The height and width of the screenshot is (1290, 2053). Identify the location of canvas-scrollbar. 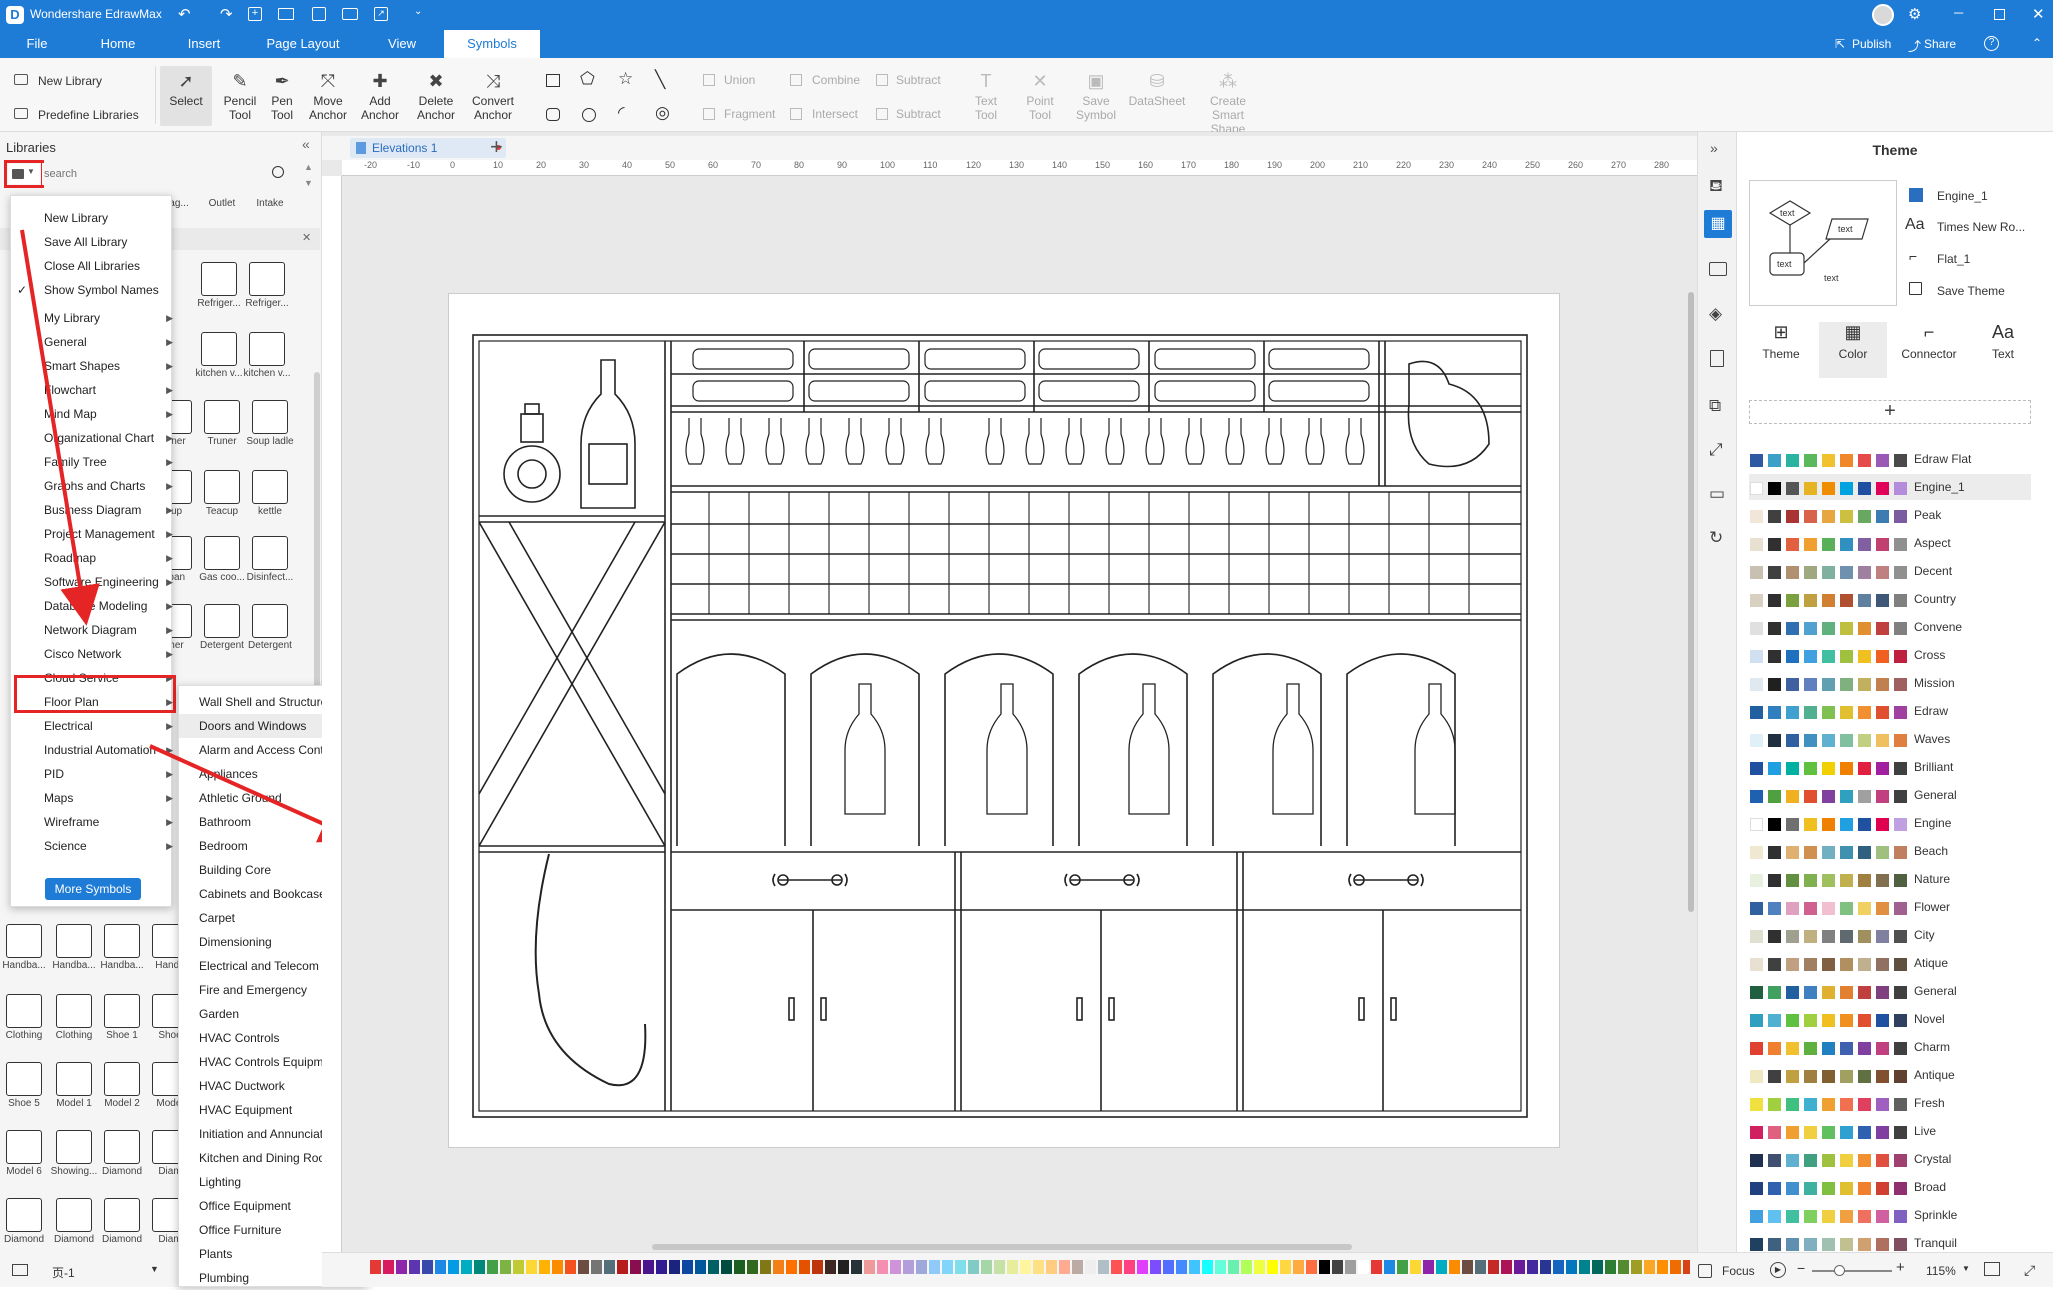
(1691, 602).